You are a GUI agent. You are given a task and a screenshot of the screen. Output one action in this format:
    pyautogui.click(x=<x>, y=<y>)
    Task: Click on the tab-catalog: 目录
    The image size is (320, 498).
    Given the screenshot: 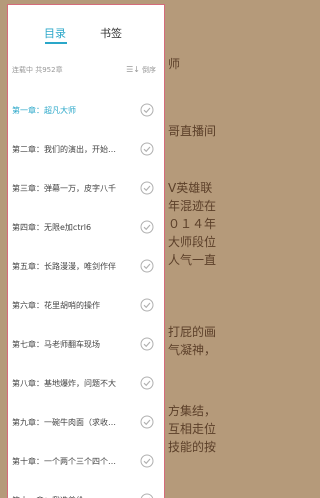 What is the action you would take?
    pyautogui.click(x=55, y=33)
    